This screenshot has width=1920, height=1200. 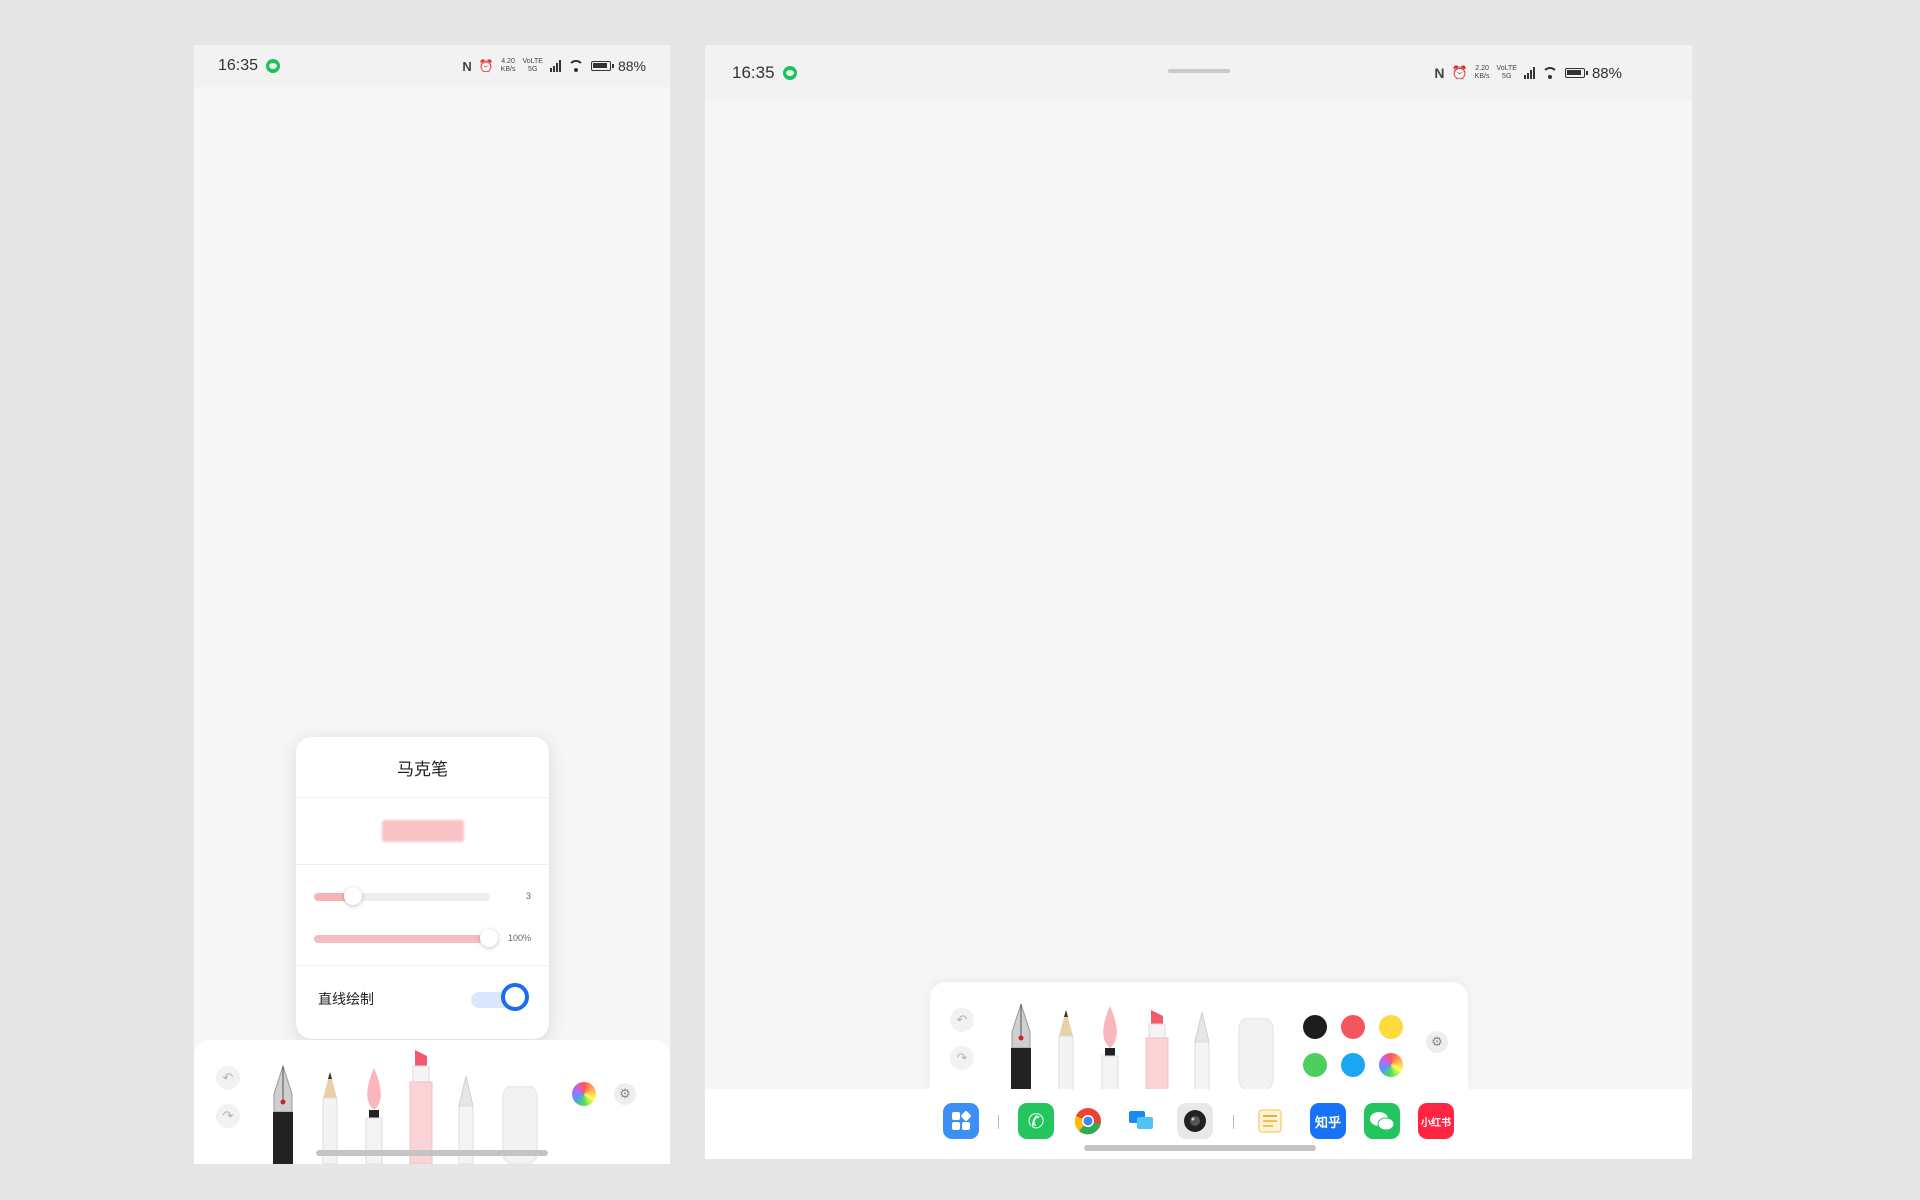 What do you see at coordinates (1141, 1121) in the screenshot?
I see `messages-app-icon` at bounding box center [1141, 1121].